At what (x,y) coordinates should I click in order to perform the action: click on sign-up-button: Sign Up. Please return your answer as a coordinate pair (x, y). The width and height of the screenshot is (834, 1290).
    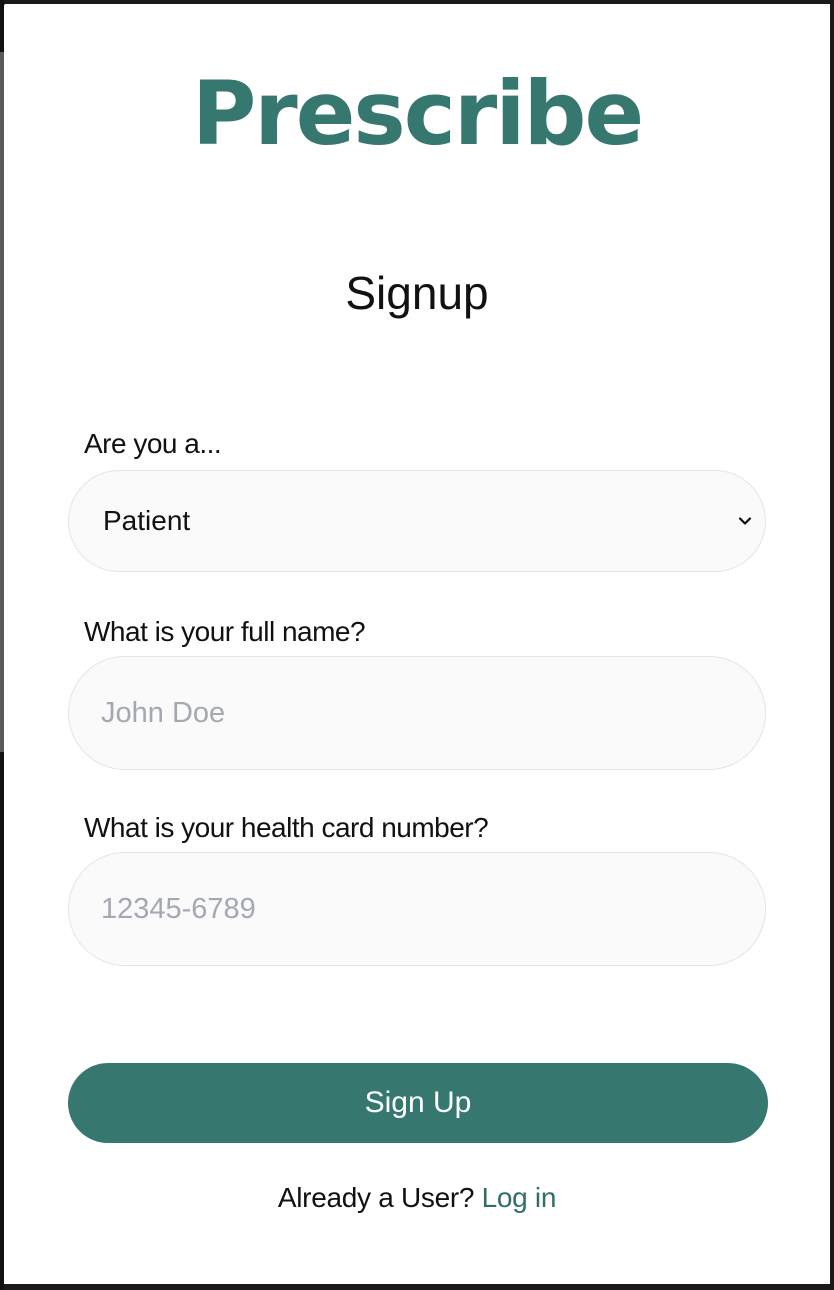
    Looking at the image, I should click on (418, 1103).